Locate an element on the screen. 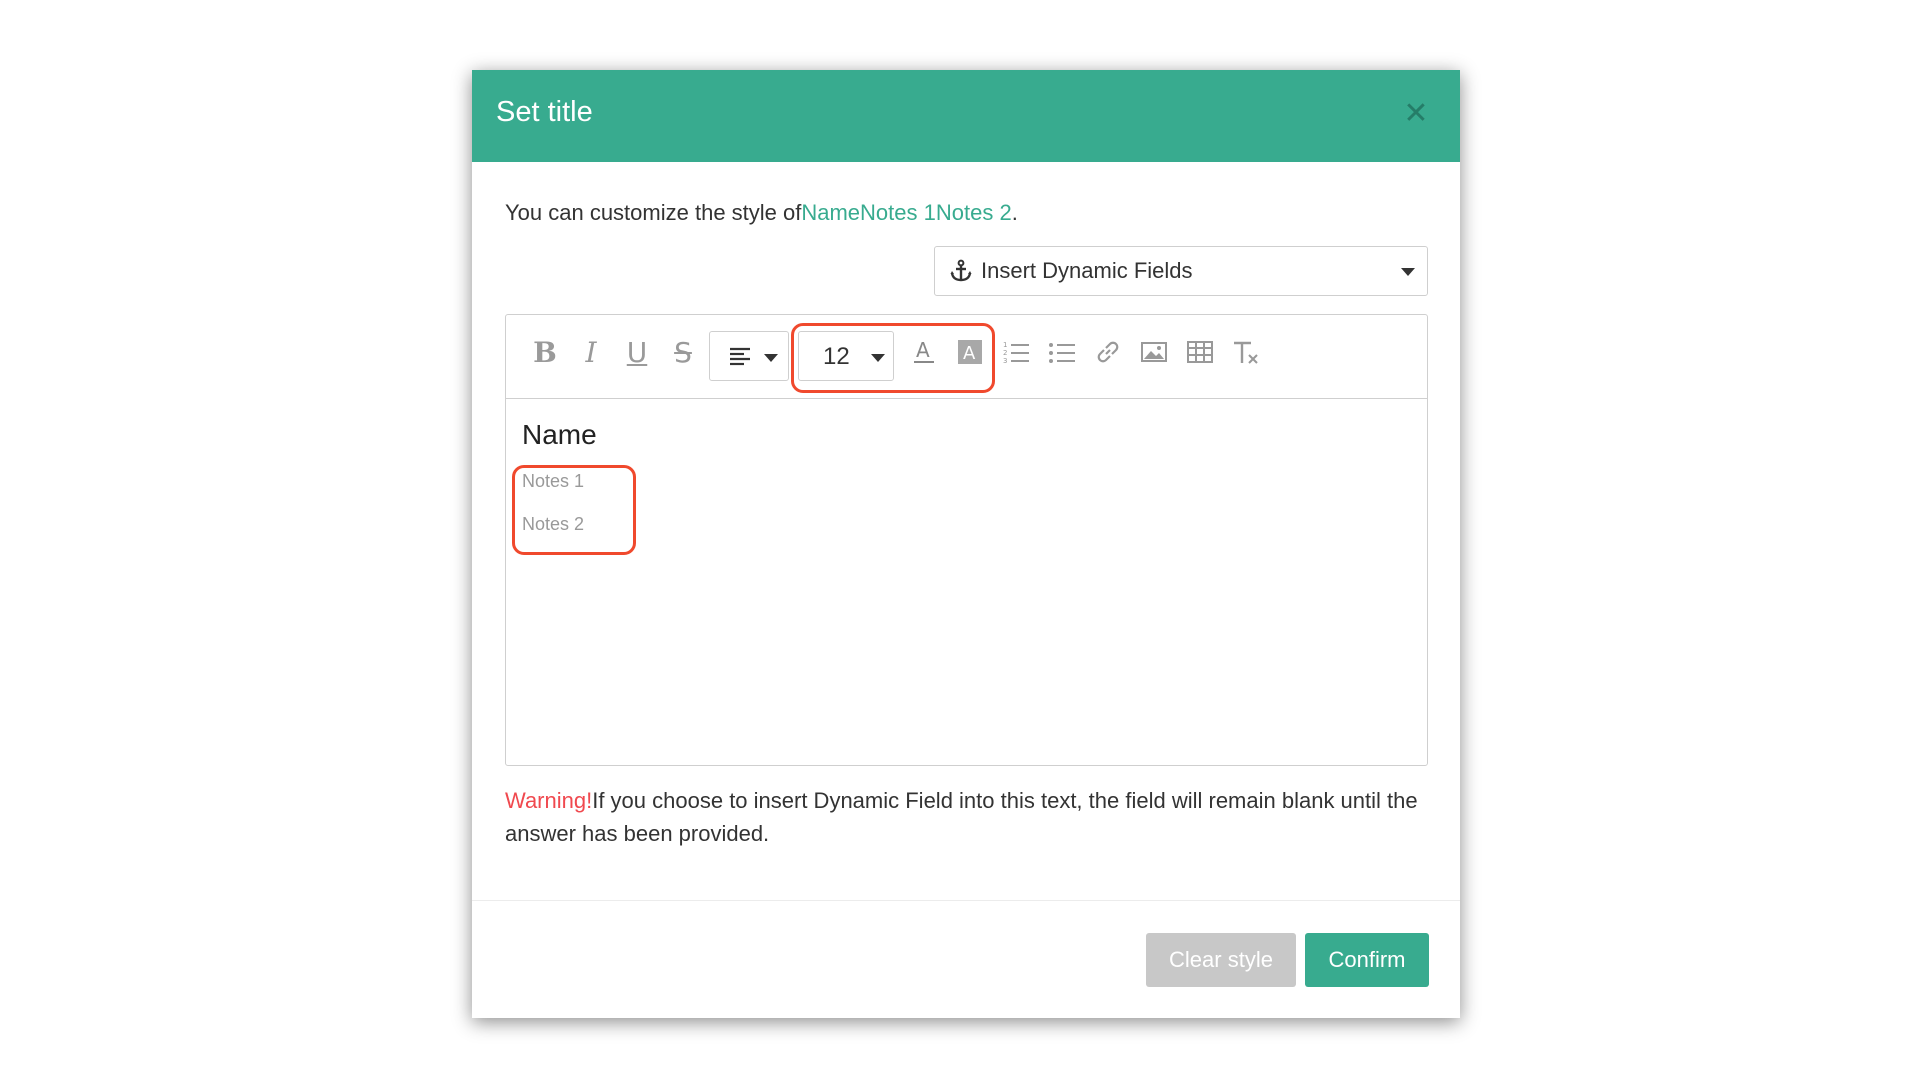 The width and height of the screenshot is (1920, 1080). font-color-icon: A is located at coordinates (924, 352).